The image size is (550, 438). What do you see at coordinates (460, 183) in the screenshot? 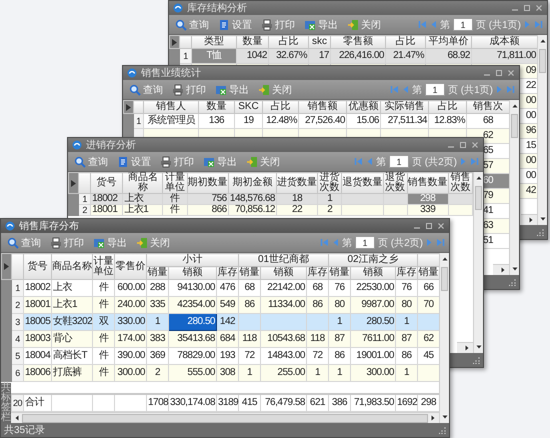
I see `column-header: 销售次数` at bounding box center [460, 183].